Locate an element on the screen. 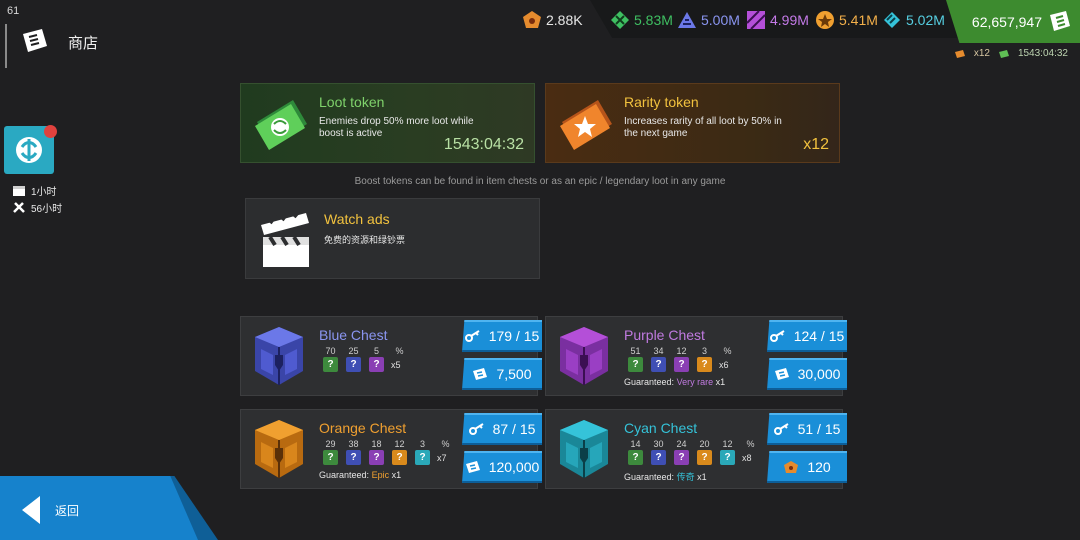 The width and height of the screenshot is (1080, 540). purple-chest-buy-button: 30,000 is located at coordinates (807, 374).